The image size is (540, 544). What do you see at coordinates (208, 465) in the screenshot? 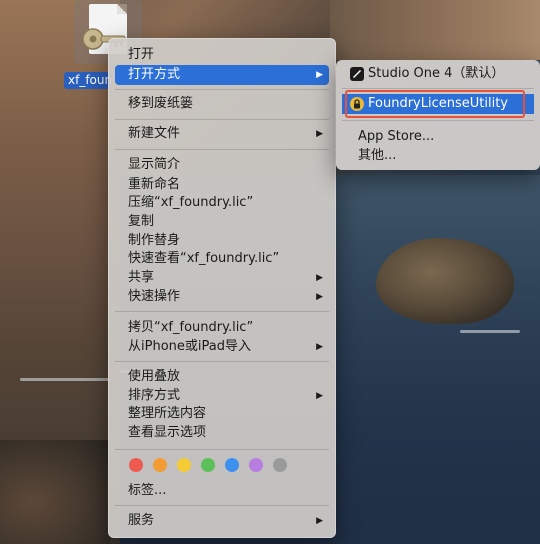
I see `tag-green` at bounding box center [208, 465].